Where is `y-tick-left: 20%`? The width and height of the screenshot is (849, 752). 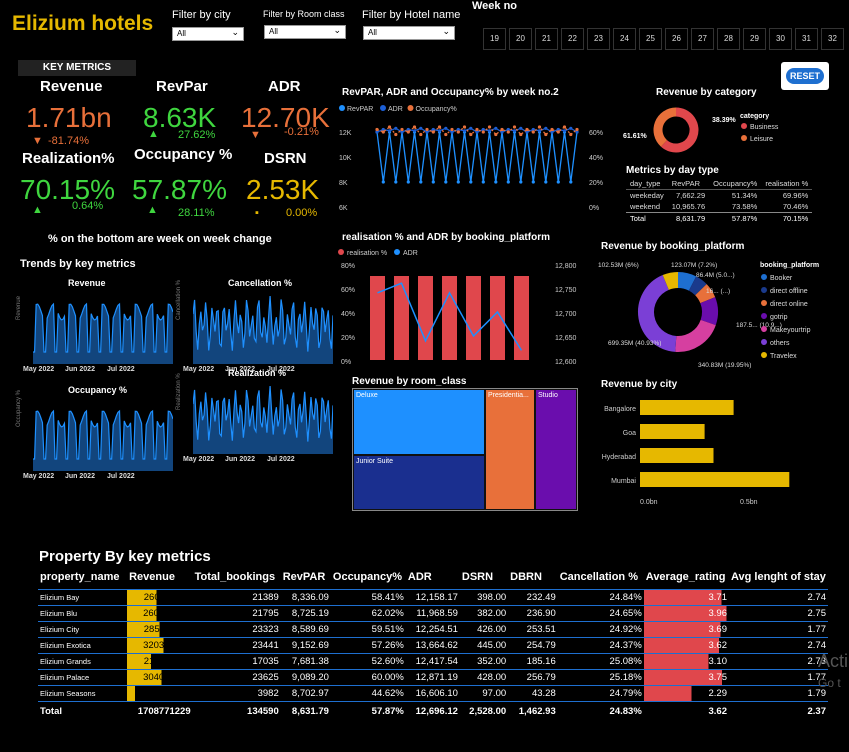 y-tick-left: 20% is located at coordinates (348, 338).